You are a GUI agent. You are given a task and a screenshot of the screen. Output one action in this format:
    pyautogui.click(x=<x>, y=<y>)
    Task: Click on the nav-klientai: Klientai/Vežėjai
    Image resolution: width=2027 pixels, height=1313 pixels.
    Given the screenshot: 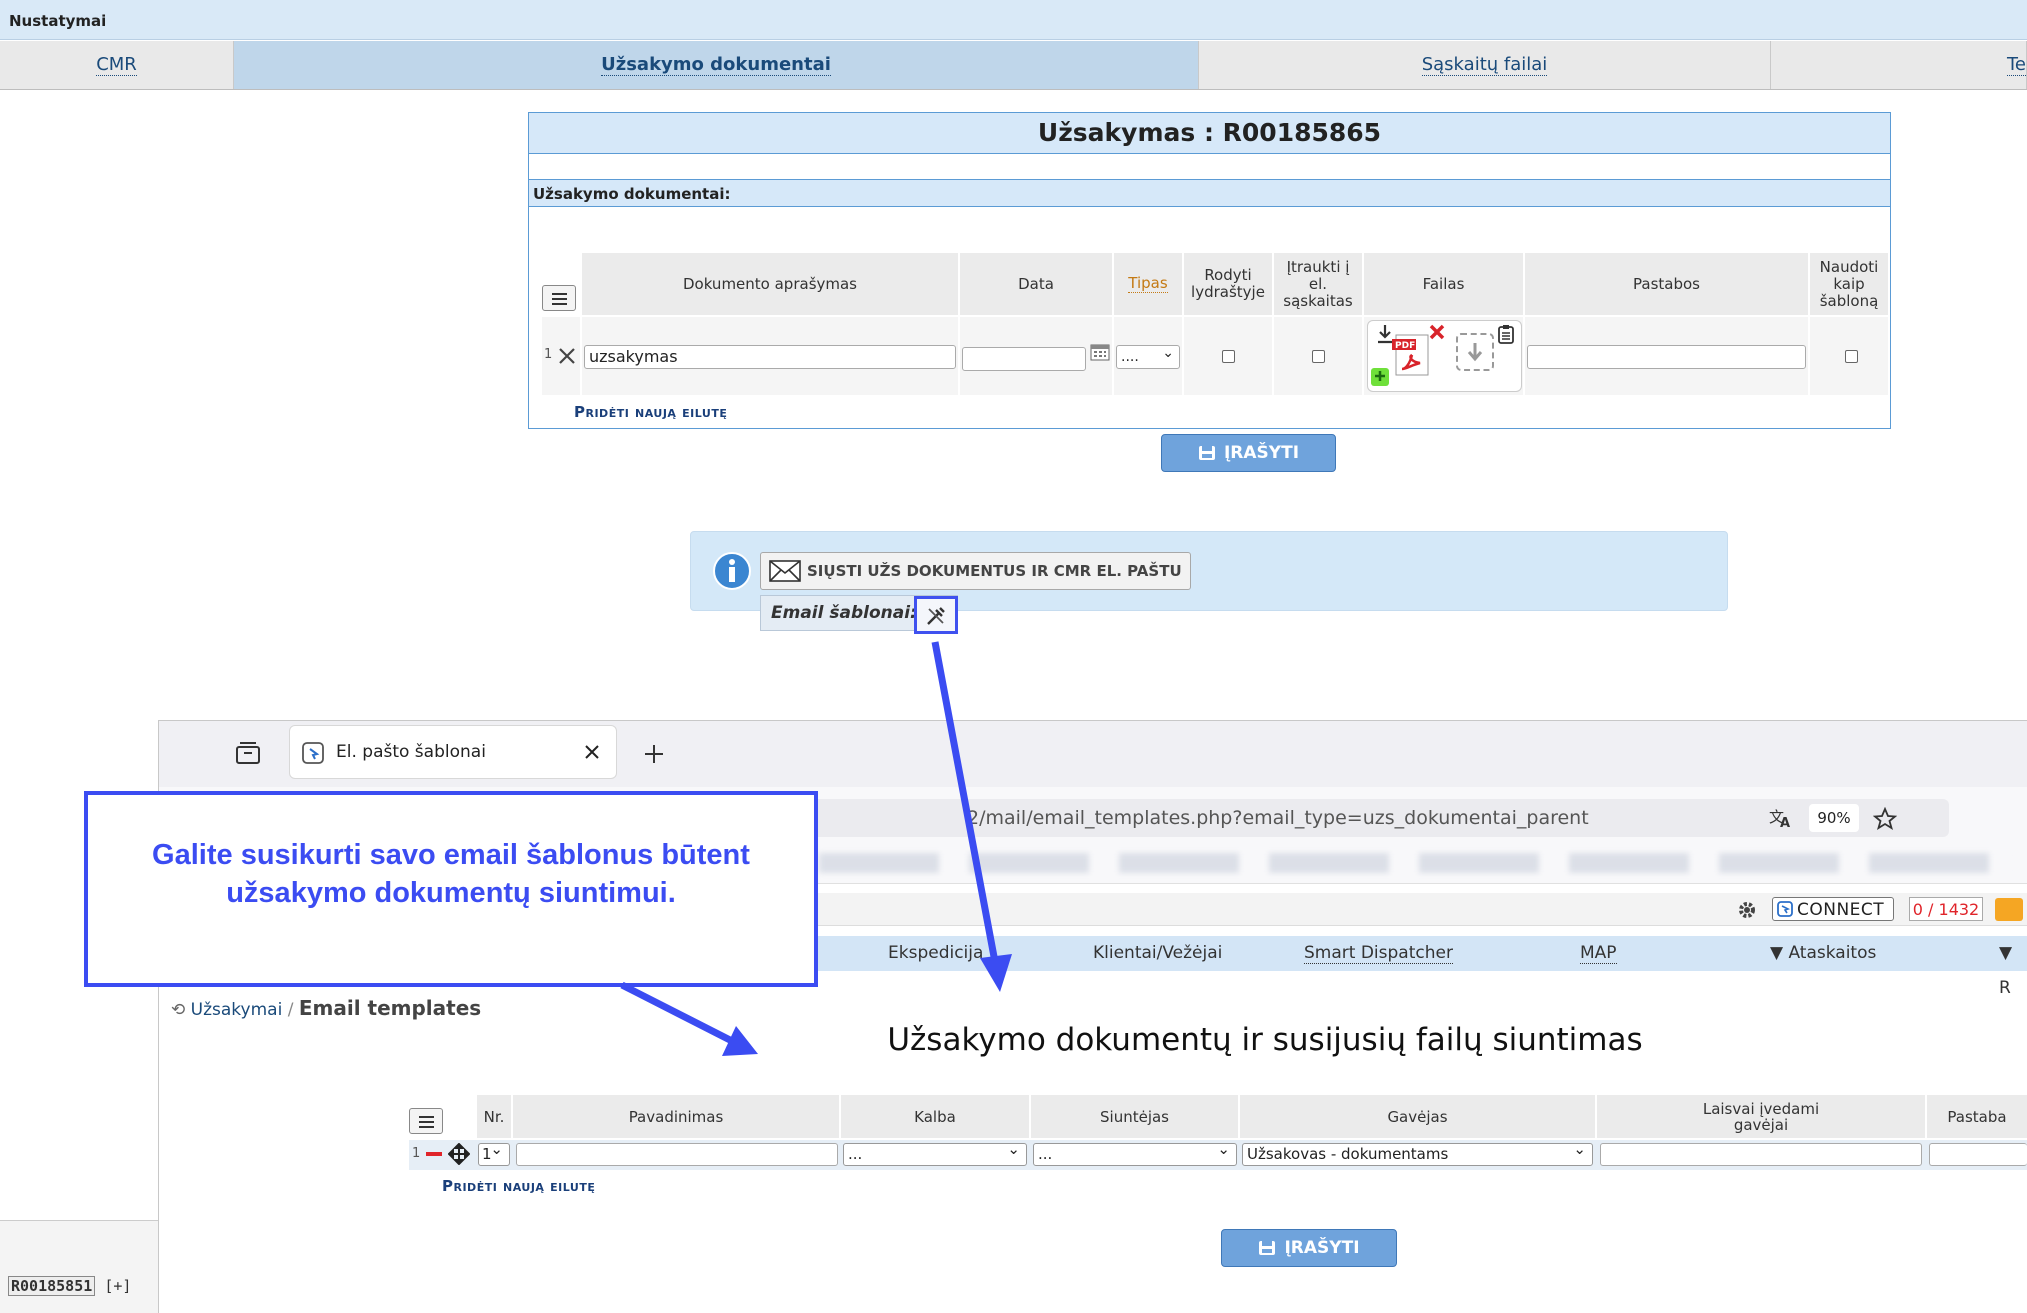 What is the action you would take?
    pyautogui.click(x=1157, y=953)
    